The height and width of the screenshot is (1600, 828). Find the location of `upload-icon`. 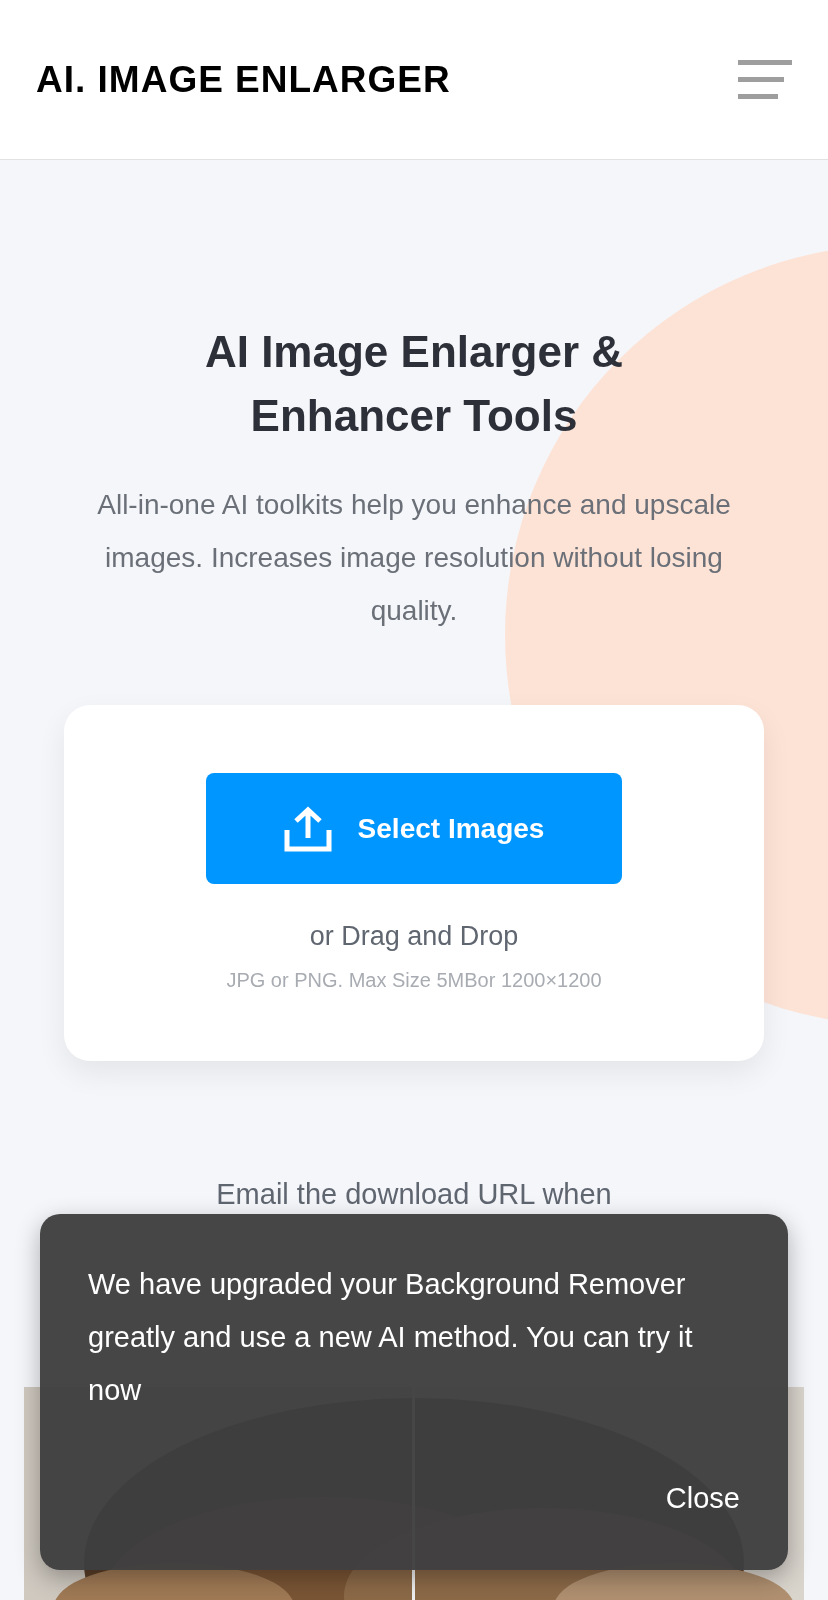

upload-icon is located at coordinates (307, 828).